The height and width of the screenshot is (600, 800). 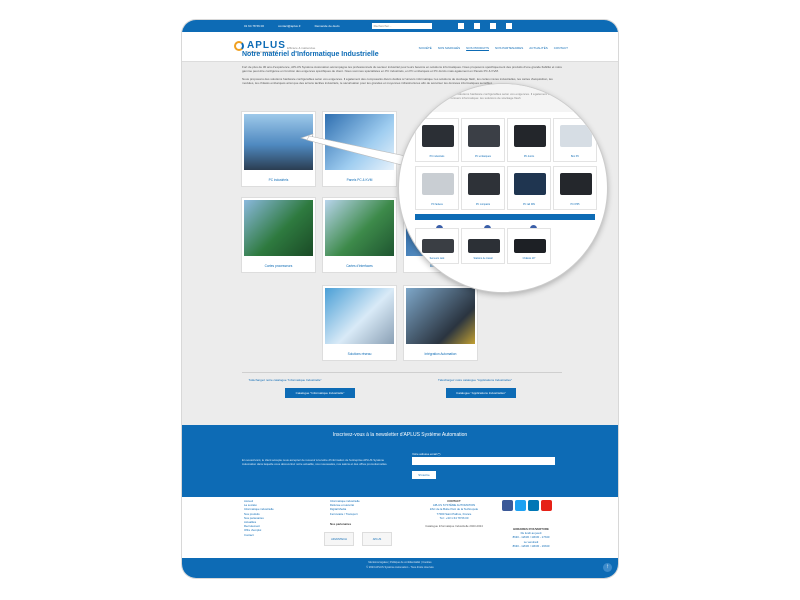 I want to click on section-divider, so click(x=402, y=372).